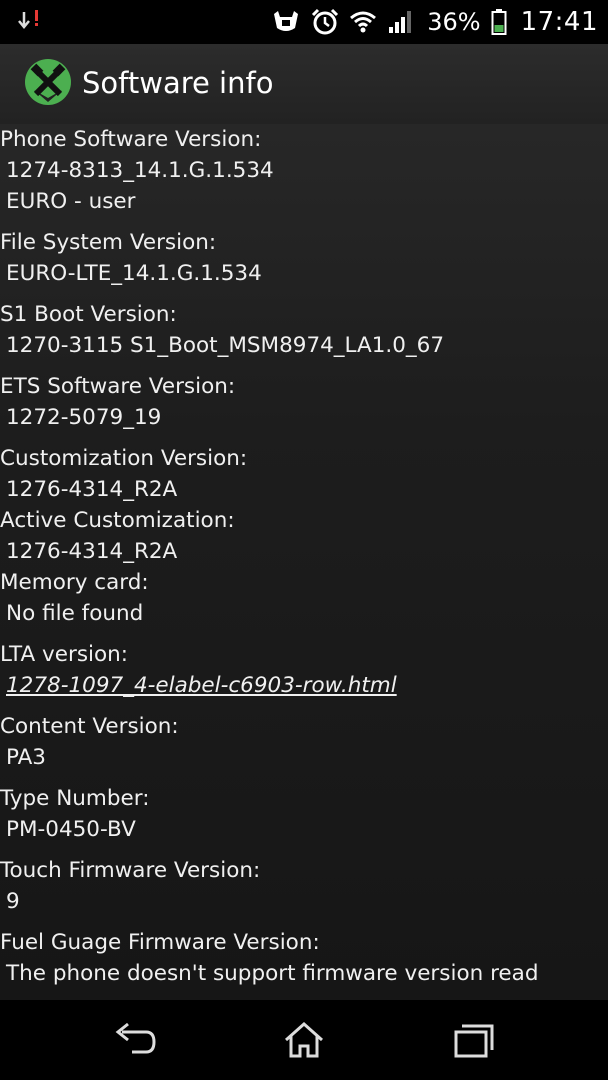  Describe the element at coordinates (304, 814) in the screenshot. I see `type-number: Type Number: PM-0450-BV` at that location.